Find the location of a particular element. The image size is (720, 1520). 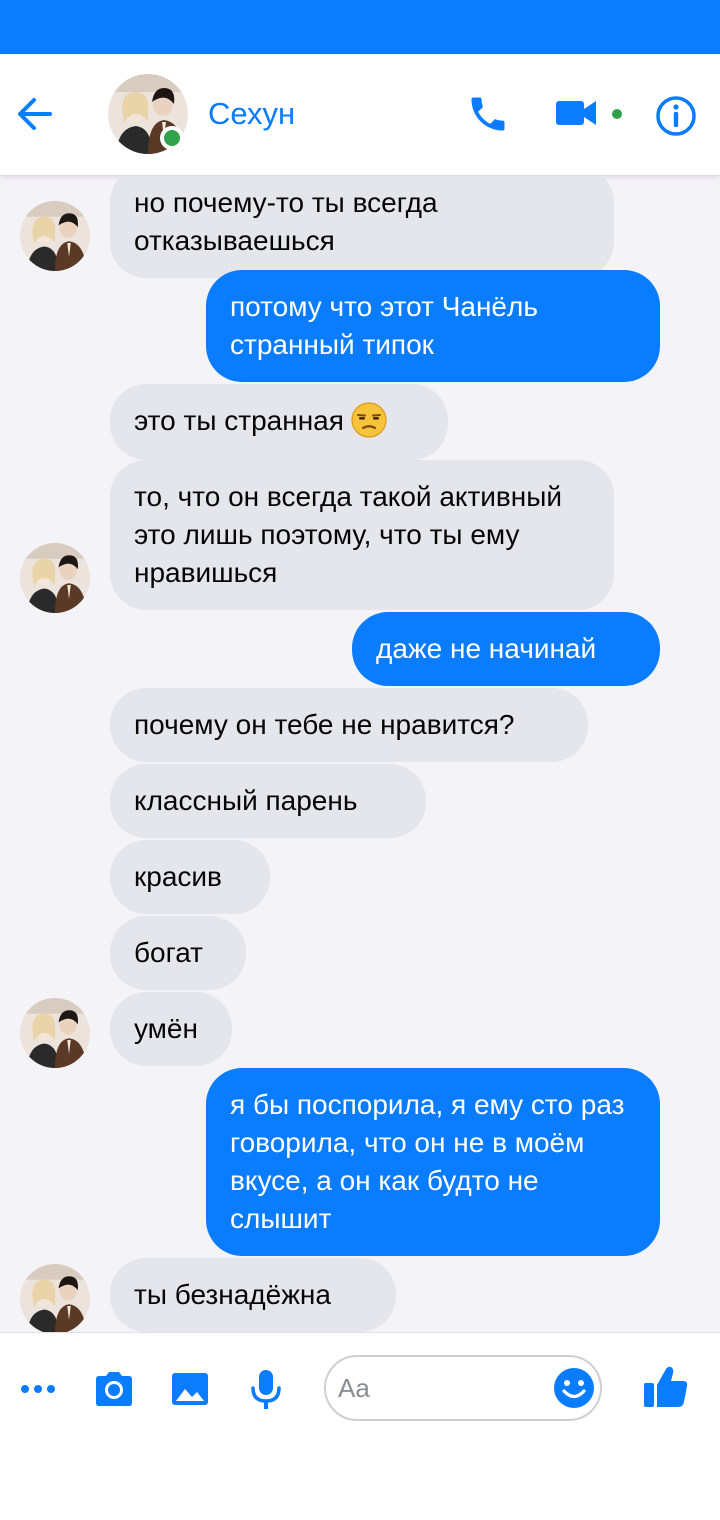

voice-message-button is located at coordinates (266, 1389).